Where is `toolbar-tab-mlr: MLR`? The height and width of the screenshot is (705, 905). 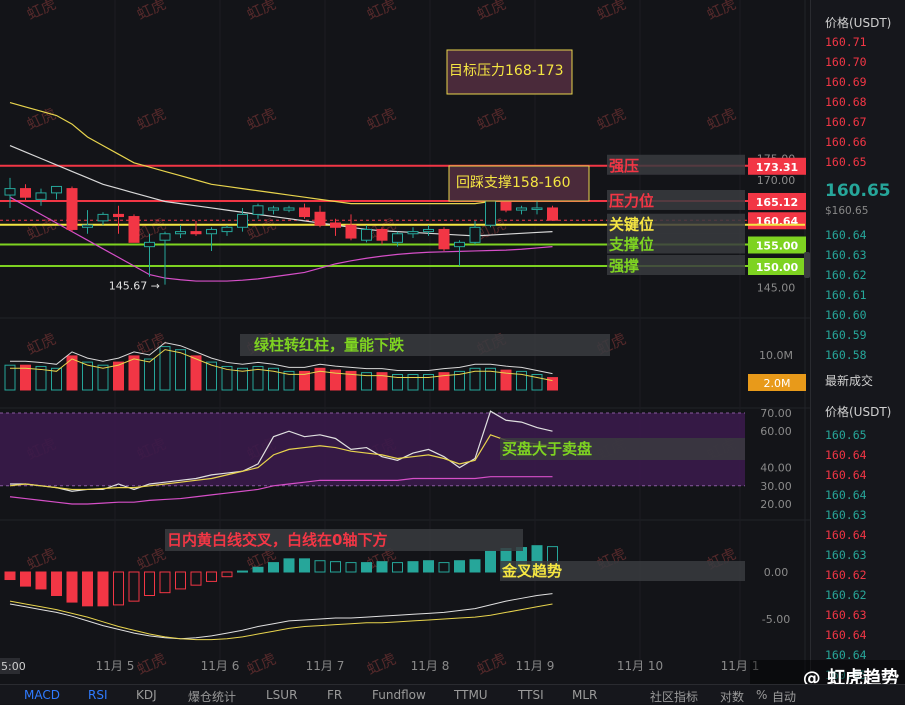 toolbar-tab-mlr: MLR is located at coordinates (584, 695).